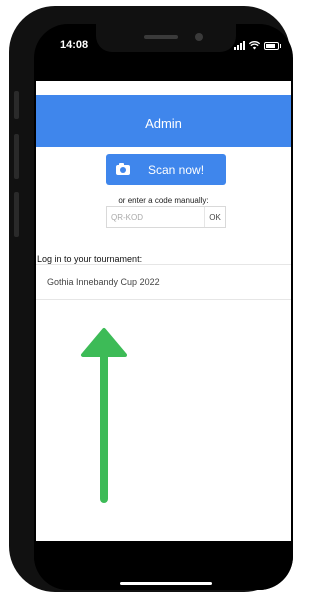 The height and width of the screenshot is (596, 320). What do you see at coordinates (104, 415) in the screenshot?
I see `up-arrow-icon` at bounding box center [104, 415].